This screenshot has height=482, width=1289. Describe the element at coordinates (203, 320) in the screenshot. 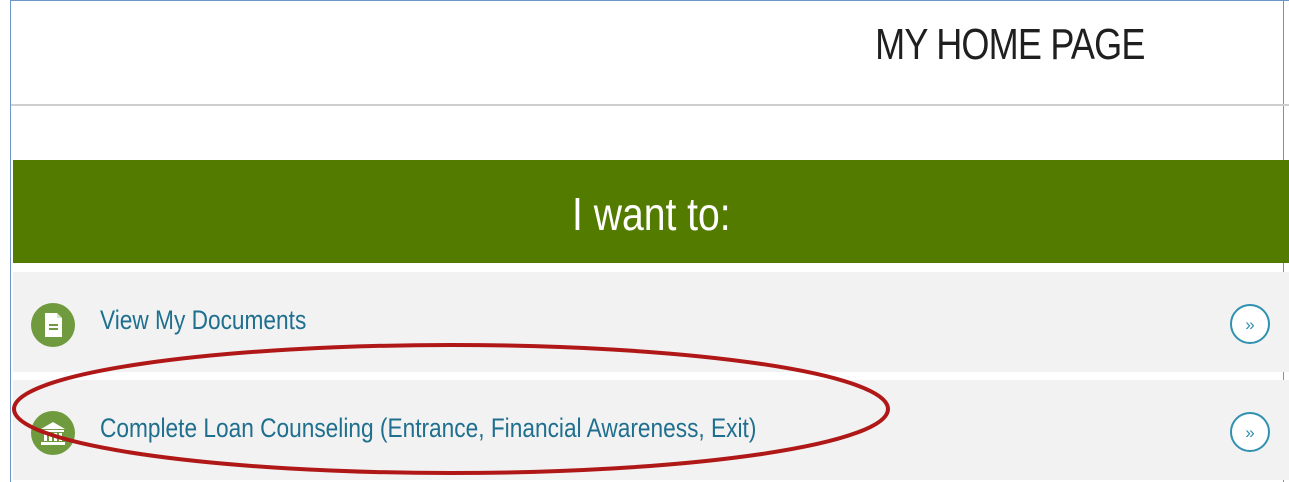

I see `view-my-documents-link: View My Documents` at that location.